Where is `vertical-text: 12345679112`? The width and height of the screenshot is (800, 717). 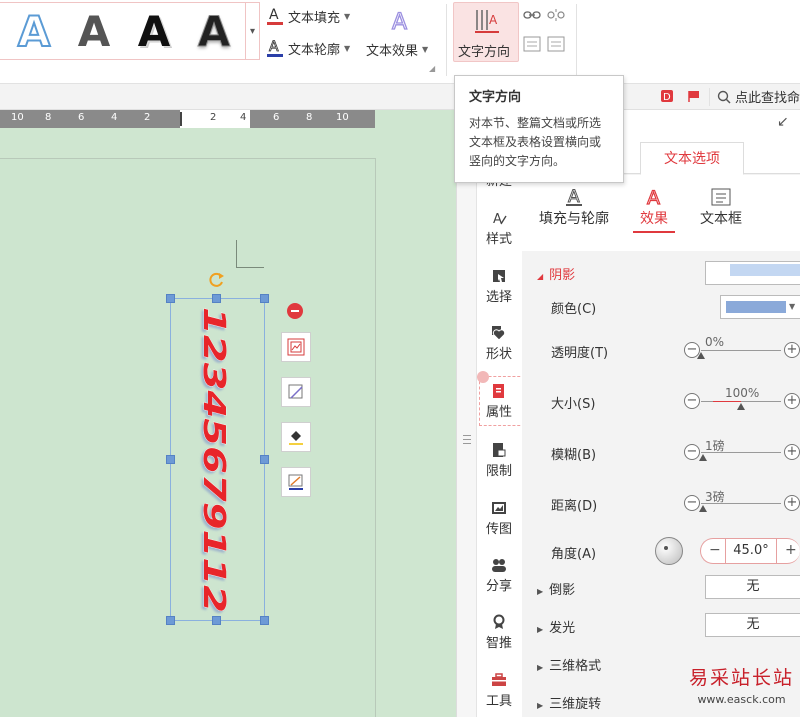 vertical-text: 12345679112 is located at coordinates (213, 460).